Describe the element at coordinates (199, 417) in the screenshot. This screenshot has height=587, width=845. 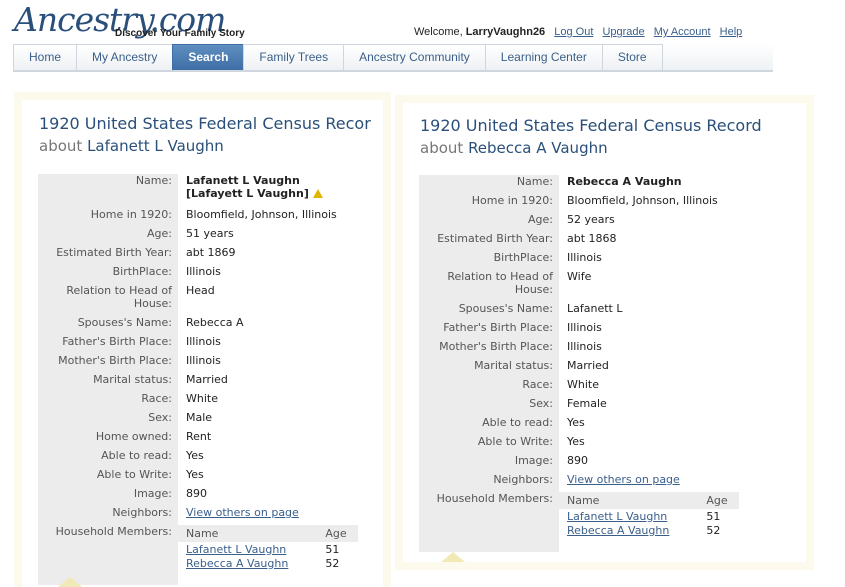
I see `value-sex: Male` at that location.